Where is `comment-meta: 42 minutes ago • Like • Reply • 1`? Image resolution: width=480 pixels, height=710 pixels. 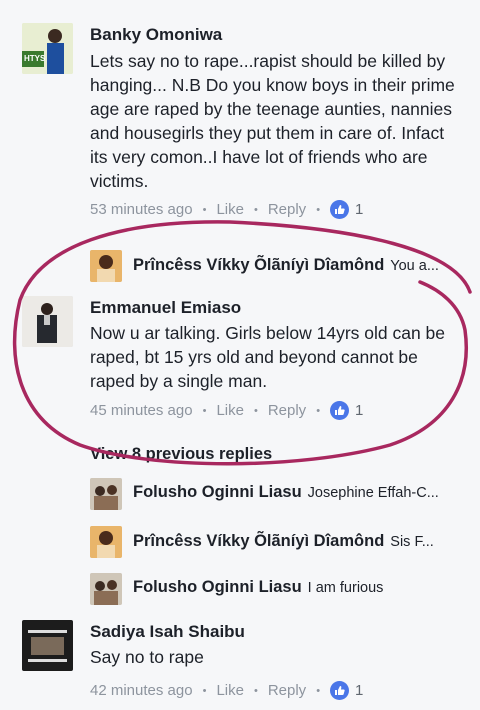 comment-meta: 42 minutes ago • Like • Reply • 1 is located at coordinates (227, 690).